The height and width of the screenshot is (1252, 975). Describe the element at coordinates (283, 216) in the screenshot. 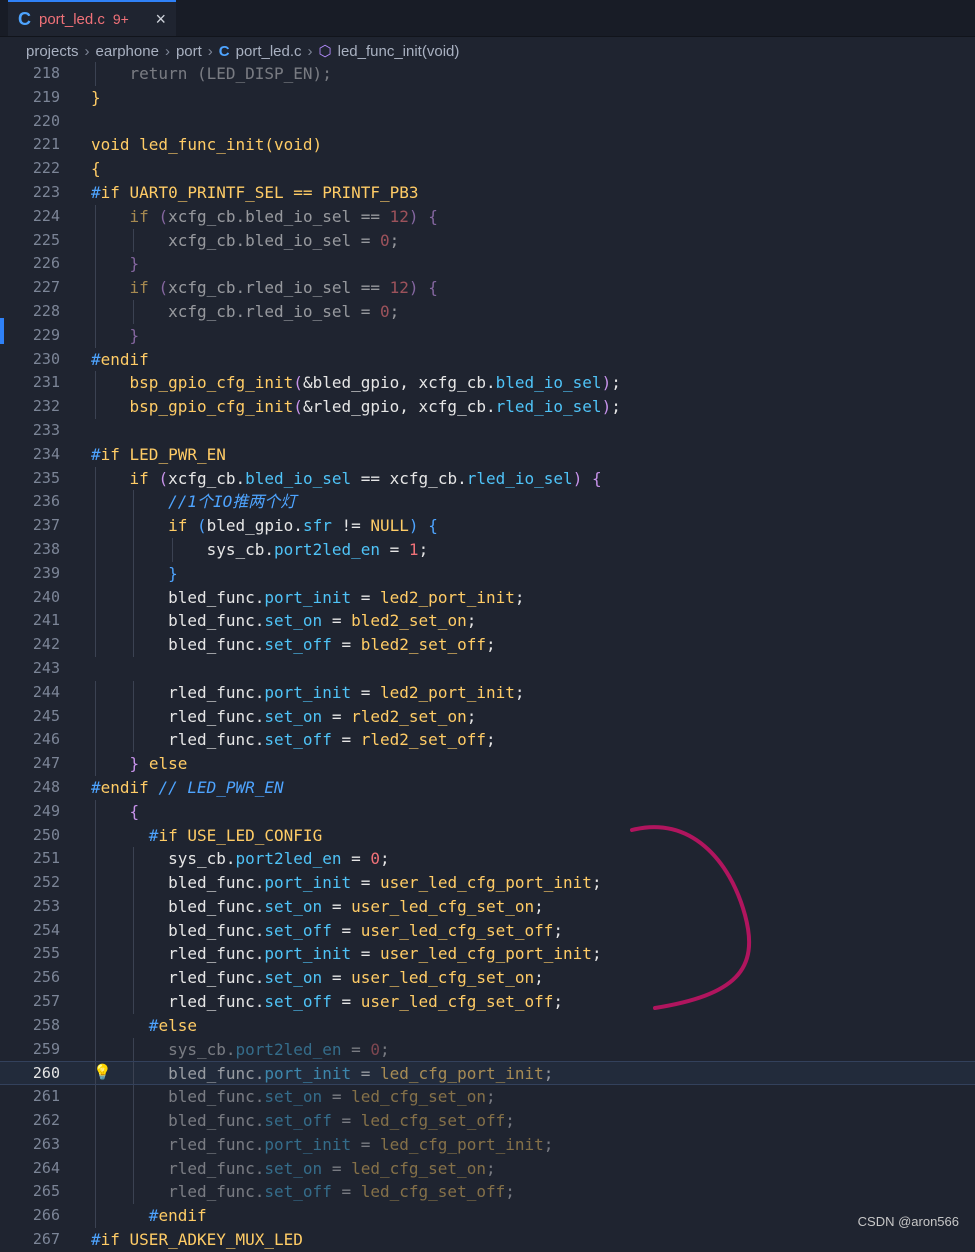

I see `code-text: if (xcfg_cb.bled_io_sel == 12) {` at that location.